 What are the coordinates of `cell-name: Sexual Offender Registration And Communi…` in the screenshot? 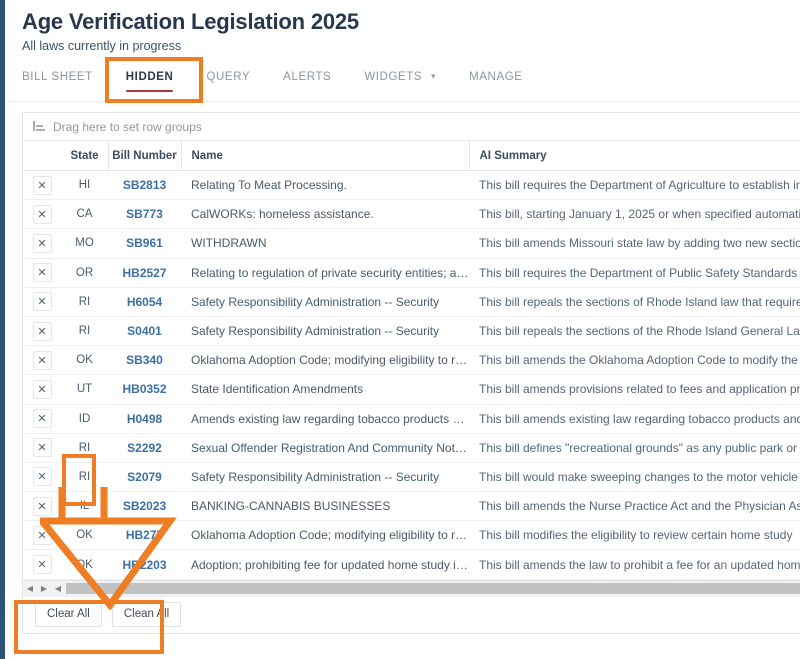 It's located at (325, 448).